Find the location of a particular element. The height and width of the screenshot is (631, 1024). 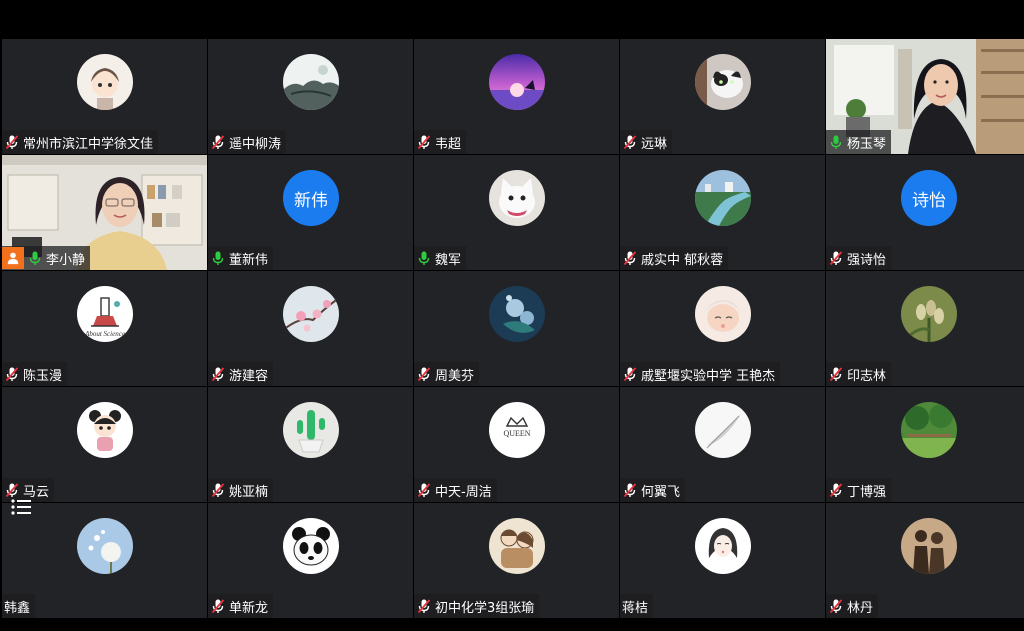

participant-name: 常州市滨江中学徐文佳 is located at coordinates (88, 144).